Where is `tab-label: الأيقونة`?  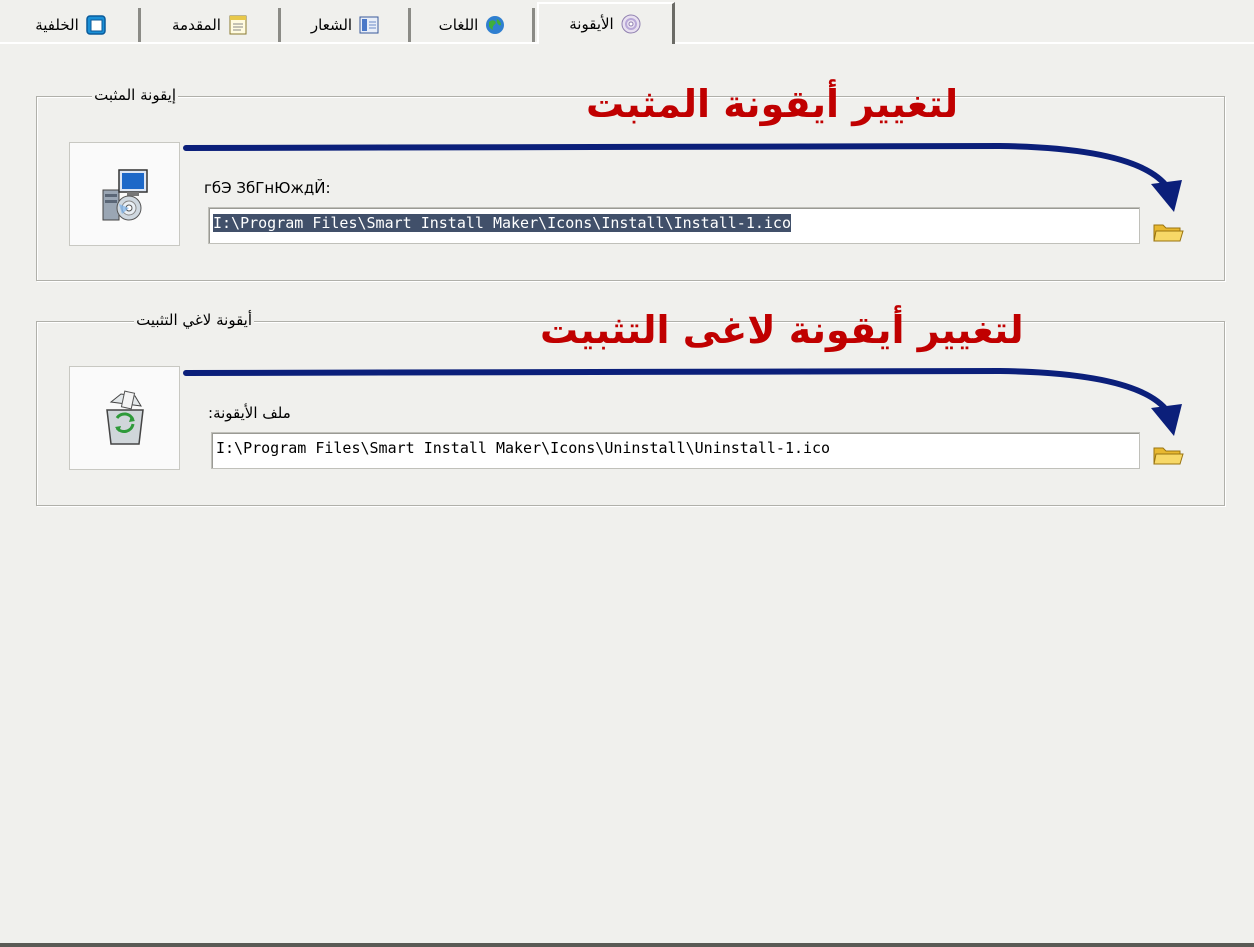
tab-label: الأيقونة is located at coordinates (591, 24).